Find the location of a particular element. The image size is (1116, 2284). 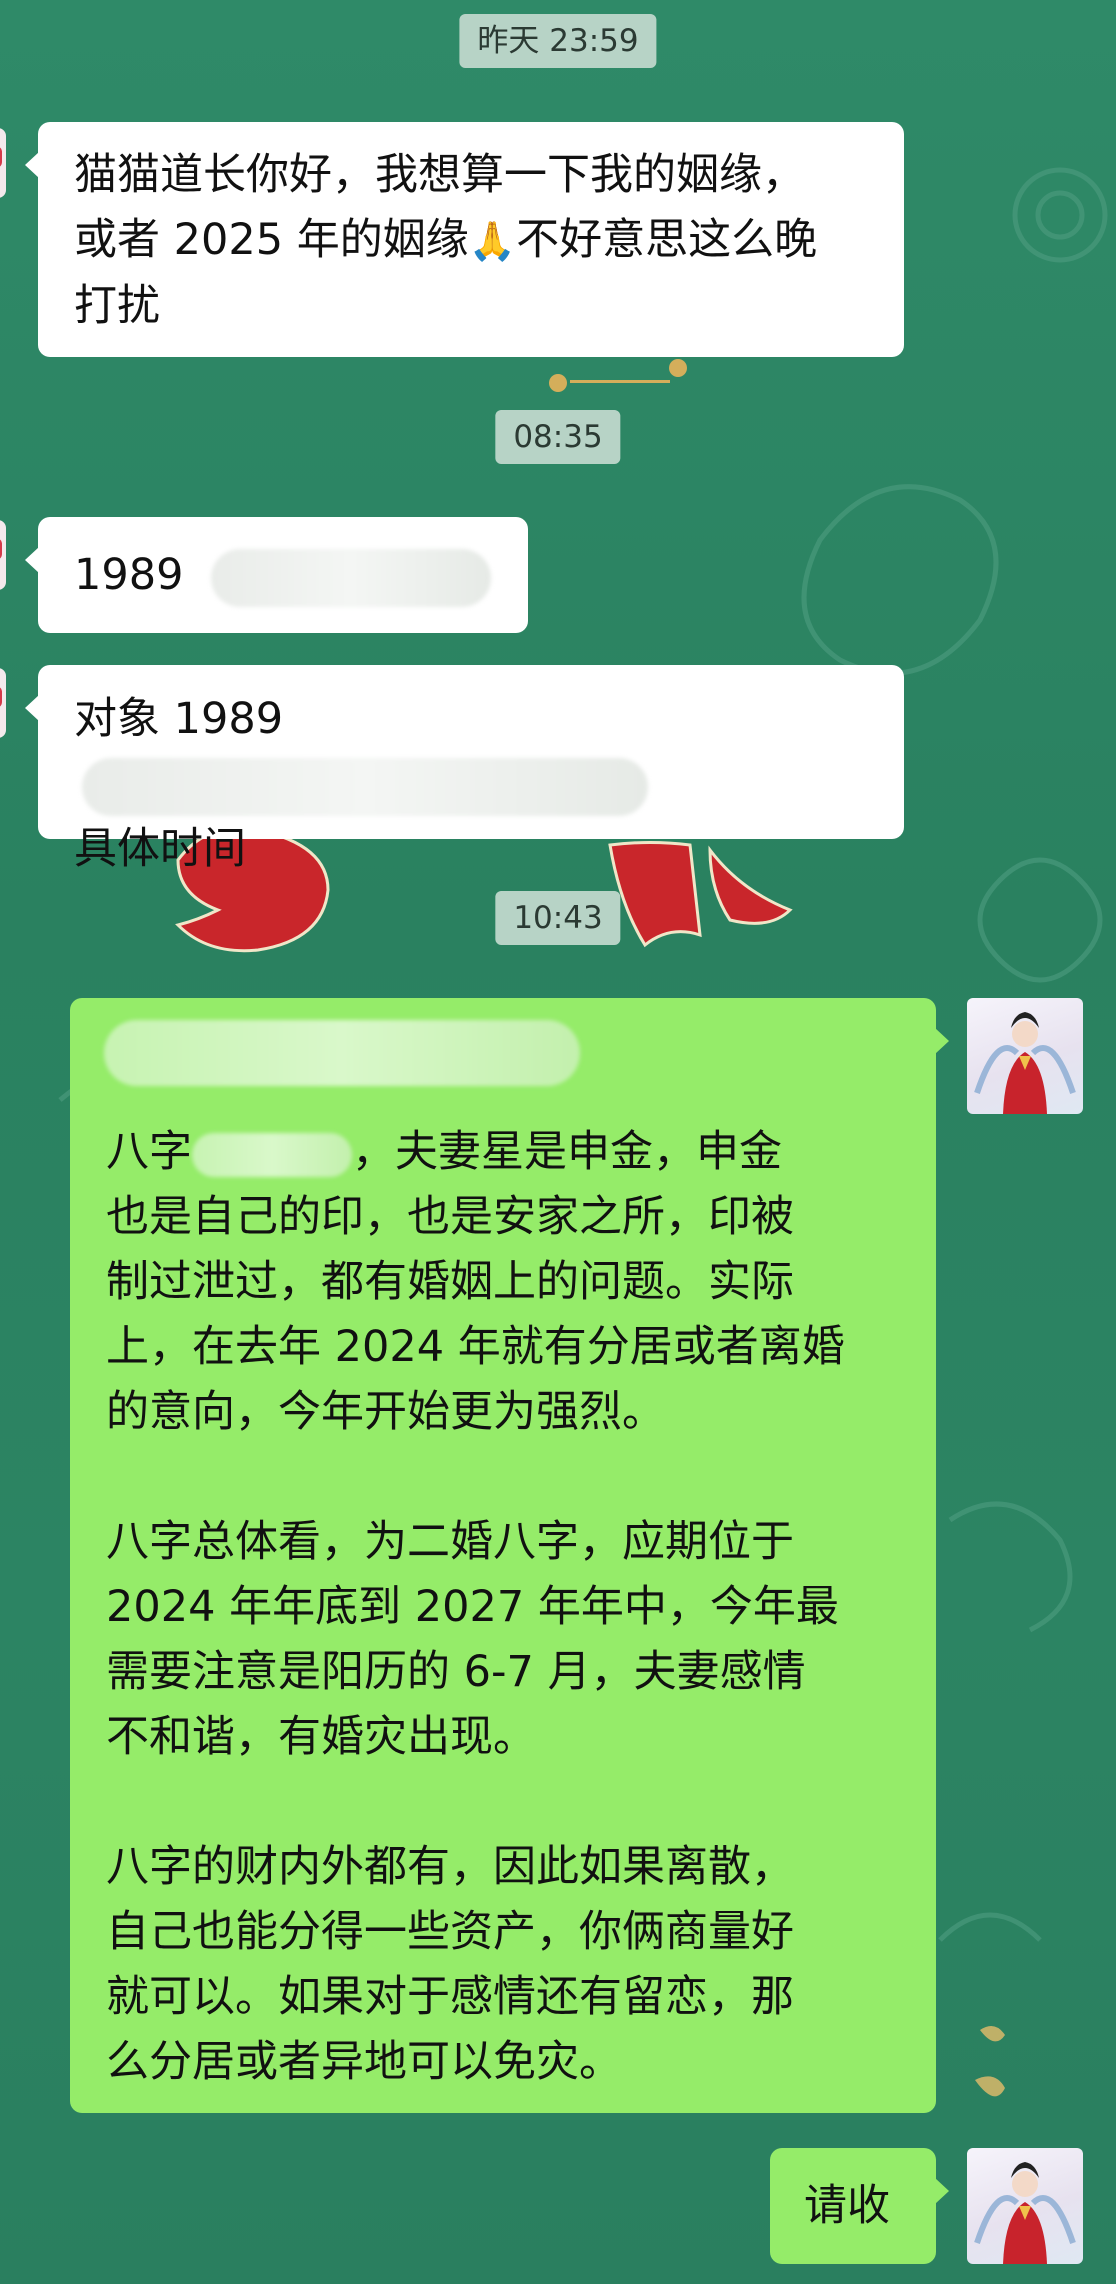

message-line: 2024 年年底到 2027 年年中，今年最 is located at coordinates (472, 1607).